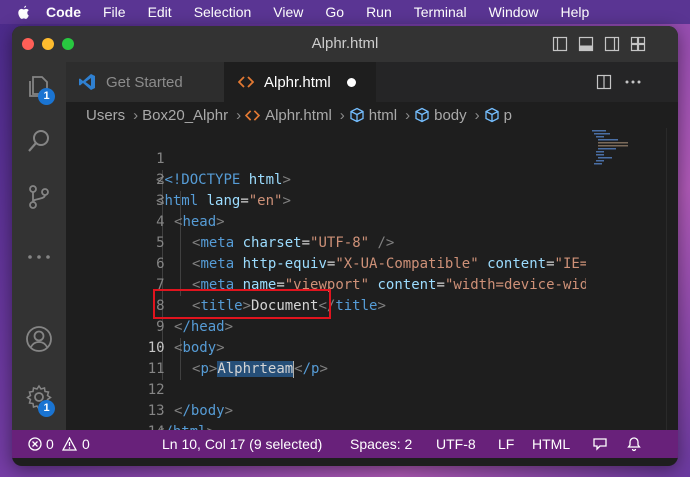 Image resolution: width=690 pixels, height=477 pixels. I want to click on more-actions-icon, so click(633, 82).